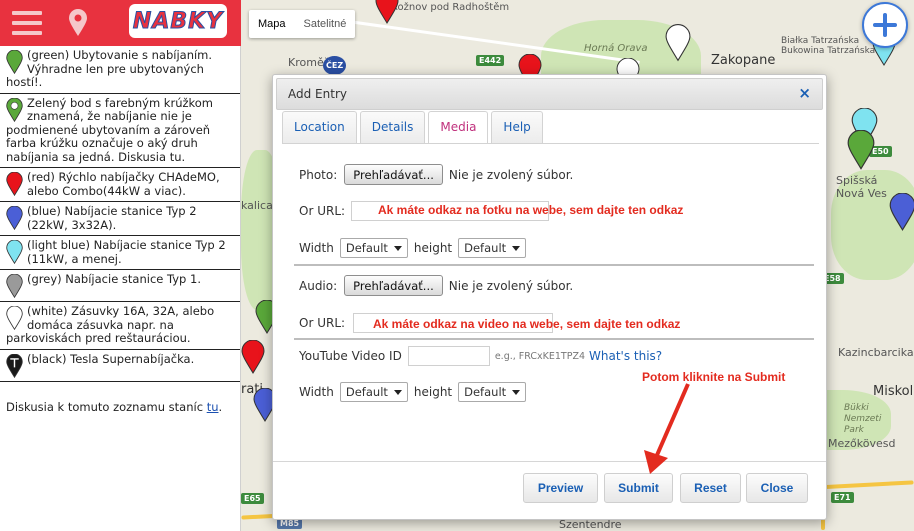  What do you see at coordinates (539, 356) in the screenshot?
I see `youtube-example: e.g., FRCxKE1TPZ4` at bounding box center [539, 356].